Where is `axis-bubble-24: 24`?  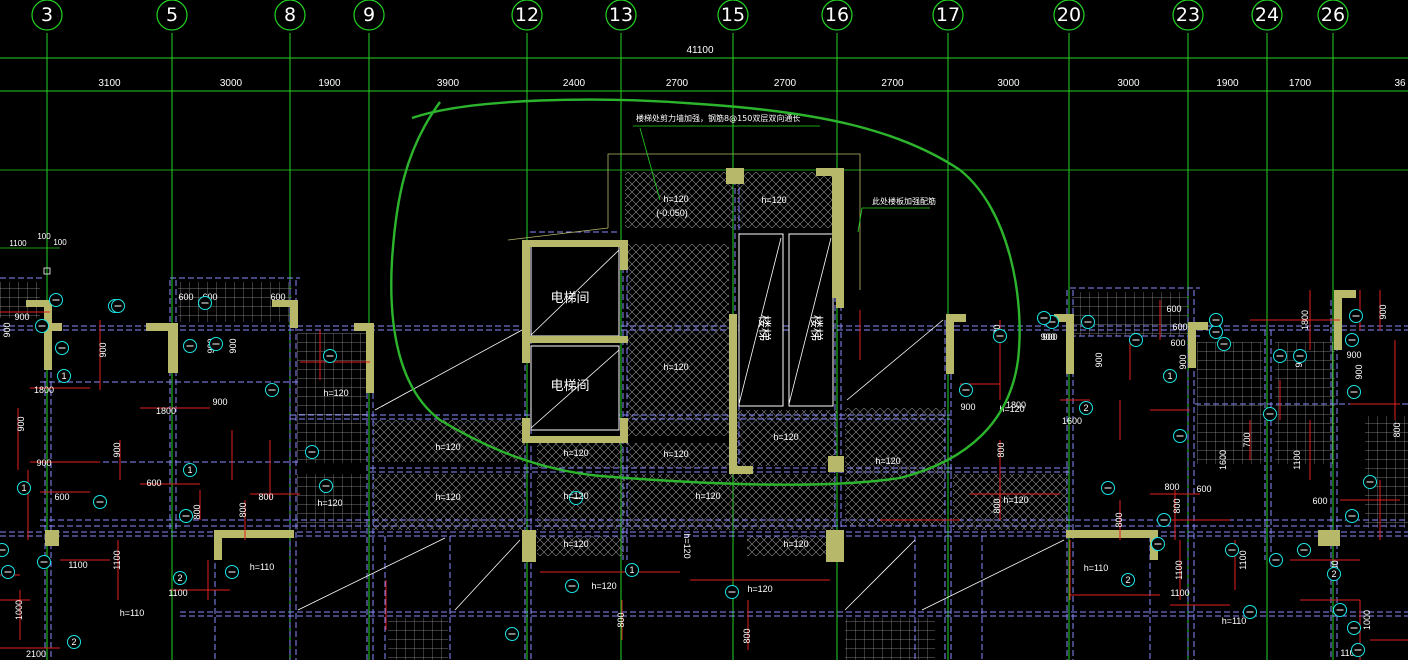
axis-bubble-24: 24 is located at coordinates (1267, 15).